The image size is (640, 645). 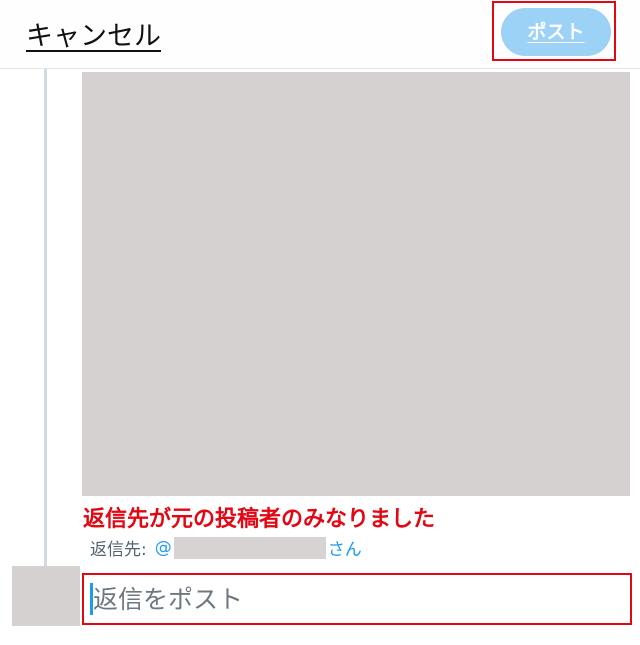 I want to click on post-button: ポスト, so click(x=556, y=32).